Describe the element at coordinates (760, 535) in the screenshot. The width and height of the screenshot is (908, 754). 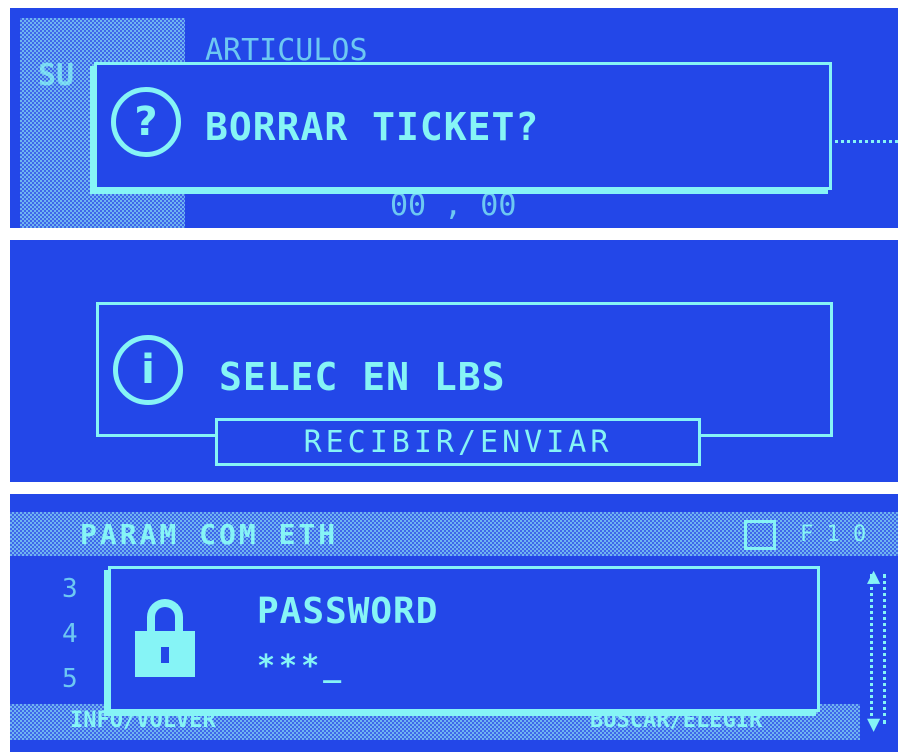
I see `edit-icon` at that location.